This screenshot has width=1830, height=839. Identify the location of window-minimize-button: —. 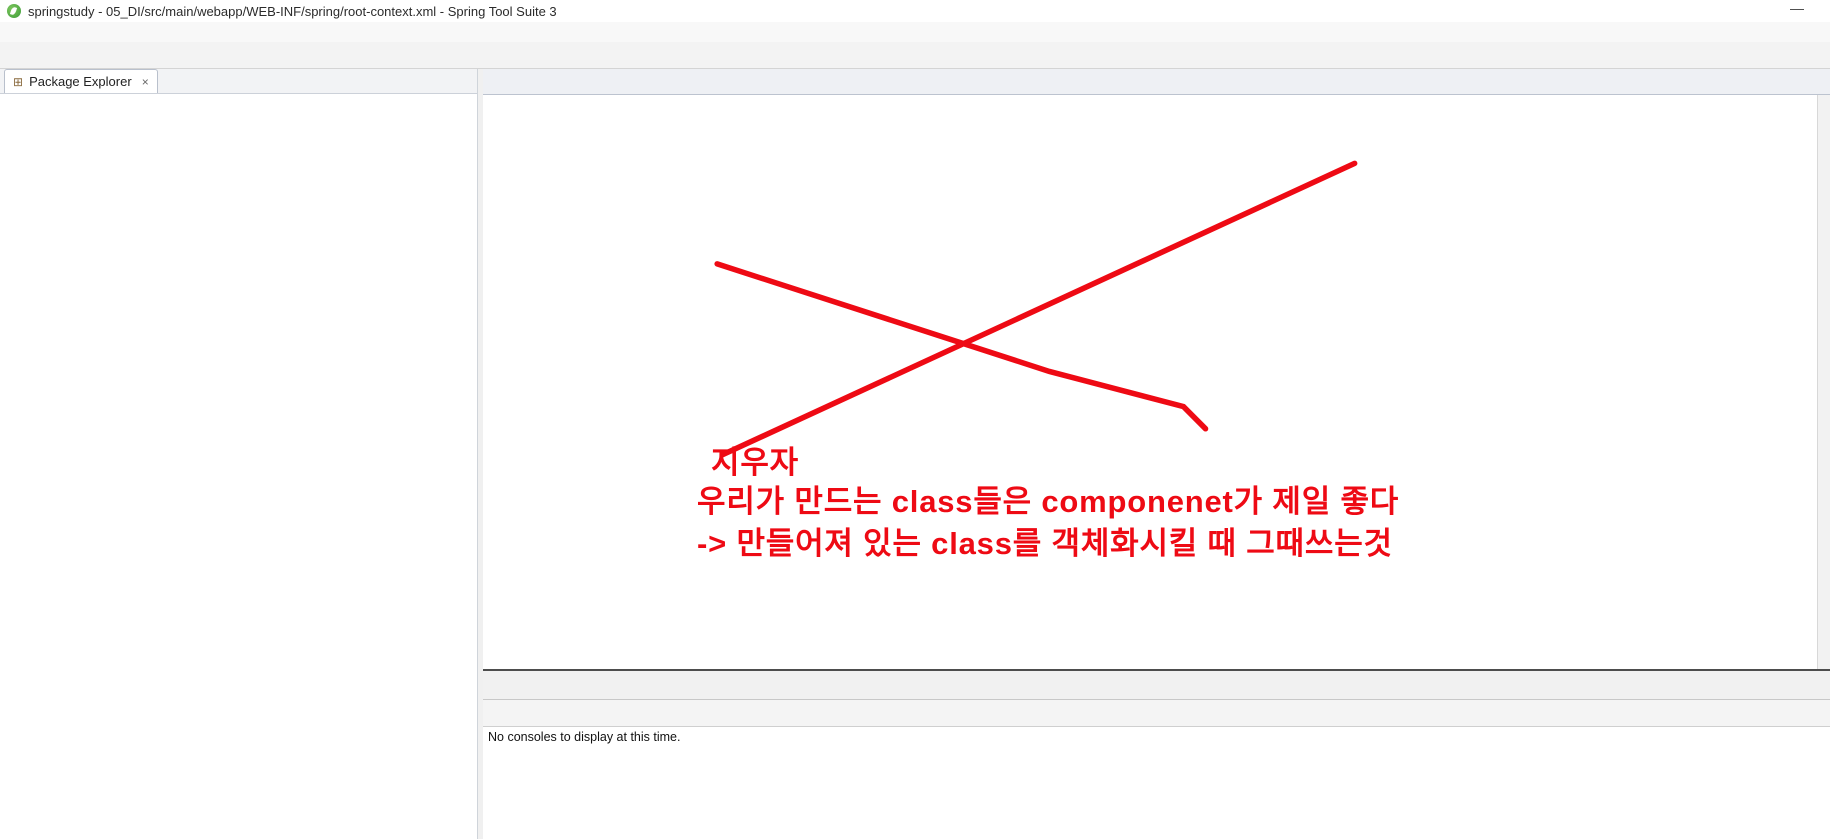
(1797, 8).